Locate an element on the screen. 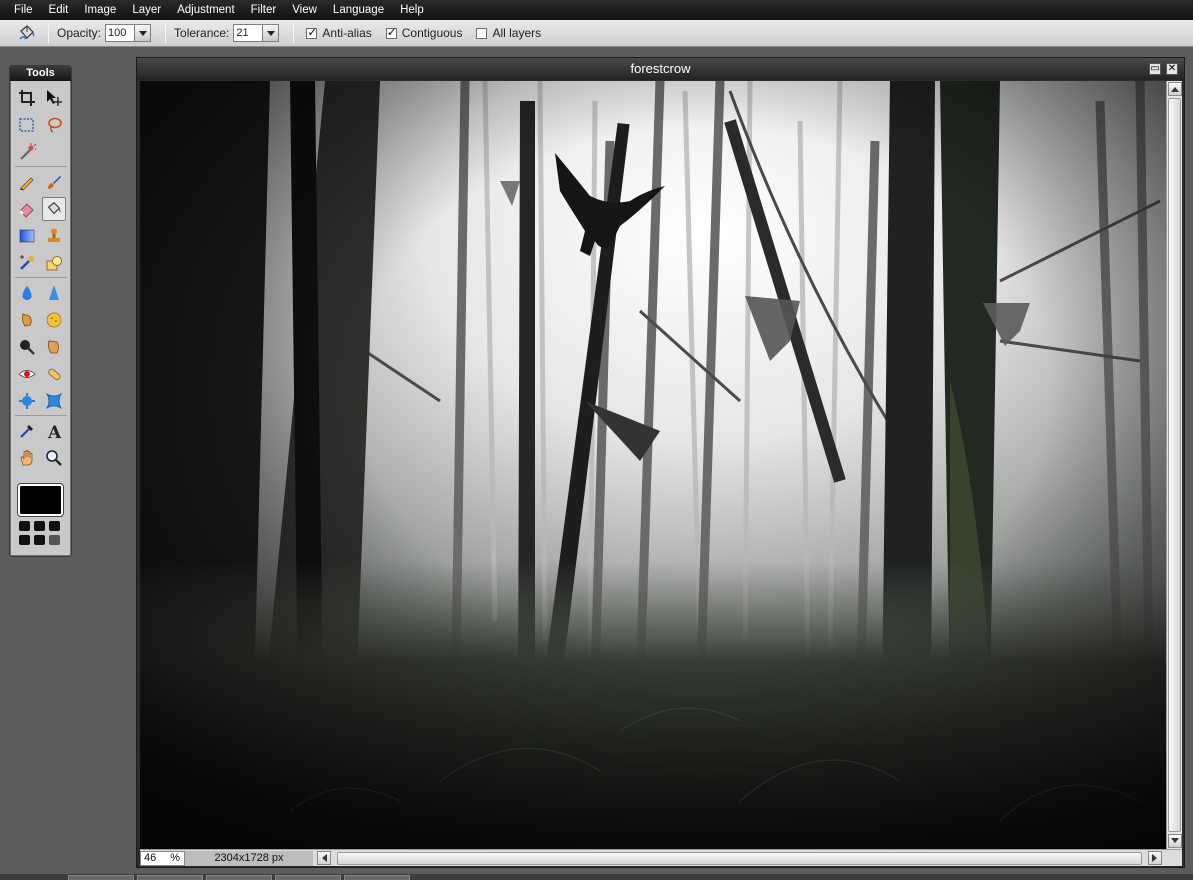 This screenshot has width=1193, height=880. menu-edit: Edit is located at coordinates (59, 10).